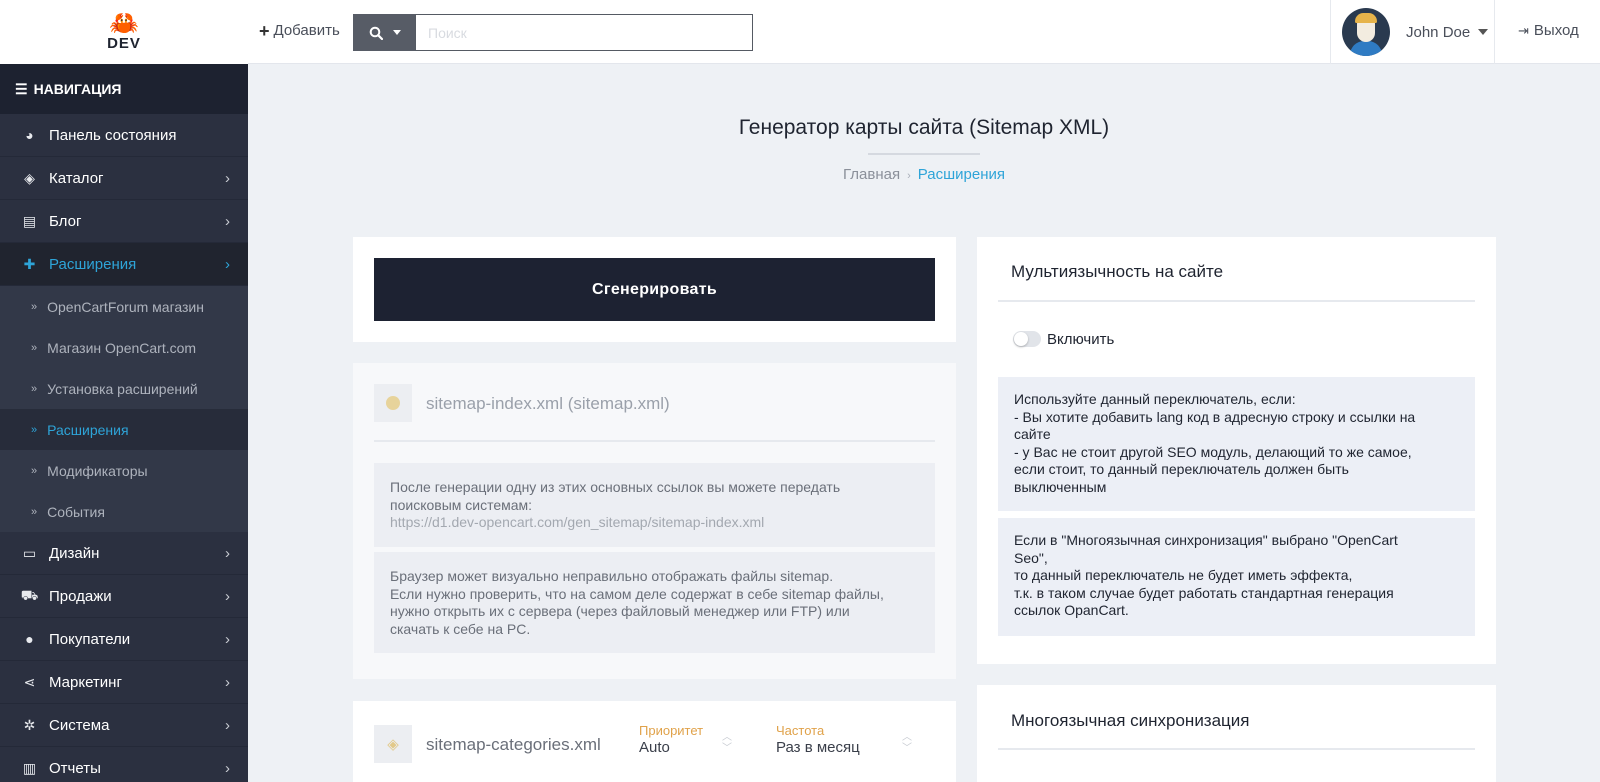 The width and height of the screenshot is (1600, 782). Describe the element at coordinates (29, 552) in the screenshot. I see `monitor-icon: ▭` at that location.